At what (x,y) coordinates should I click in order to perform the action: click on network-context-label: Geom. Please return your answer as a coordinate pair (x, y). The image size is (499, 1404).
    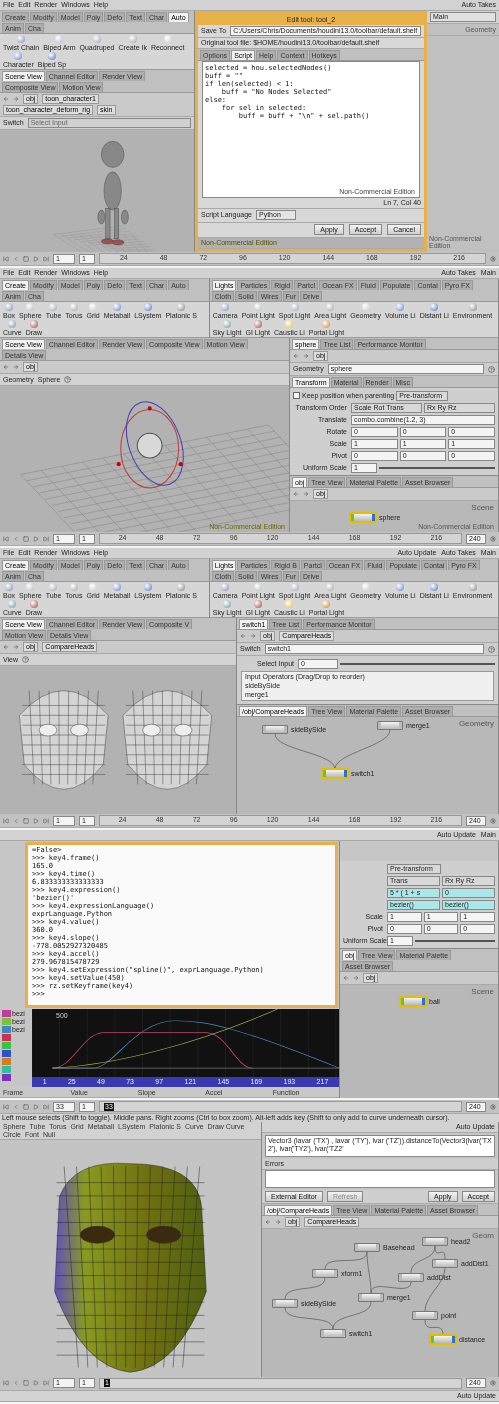
    Looking at the image, I should click on (483, 1236).